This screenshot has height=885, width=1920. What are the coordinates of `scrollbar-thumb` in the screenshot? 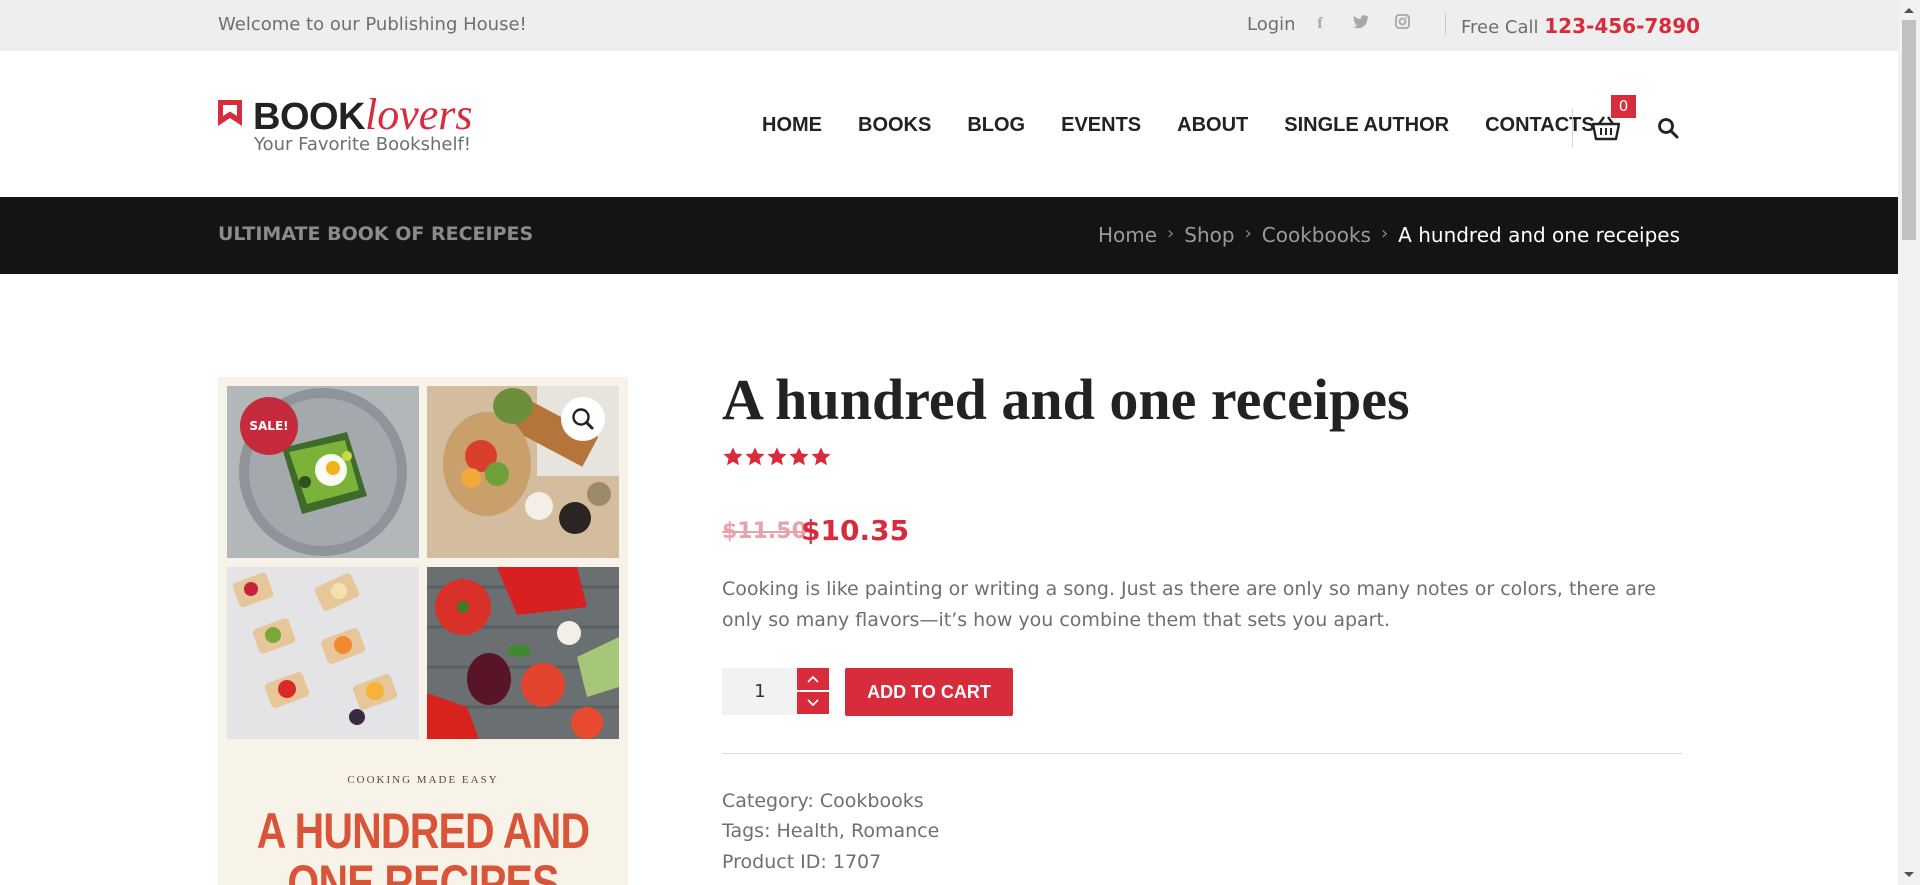 It's located at (1909, 130).